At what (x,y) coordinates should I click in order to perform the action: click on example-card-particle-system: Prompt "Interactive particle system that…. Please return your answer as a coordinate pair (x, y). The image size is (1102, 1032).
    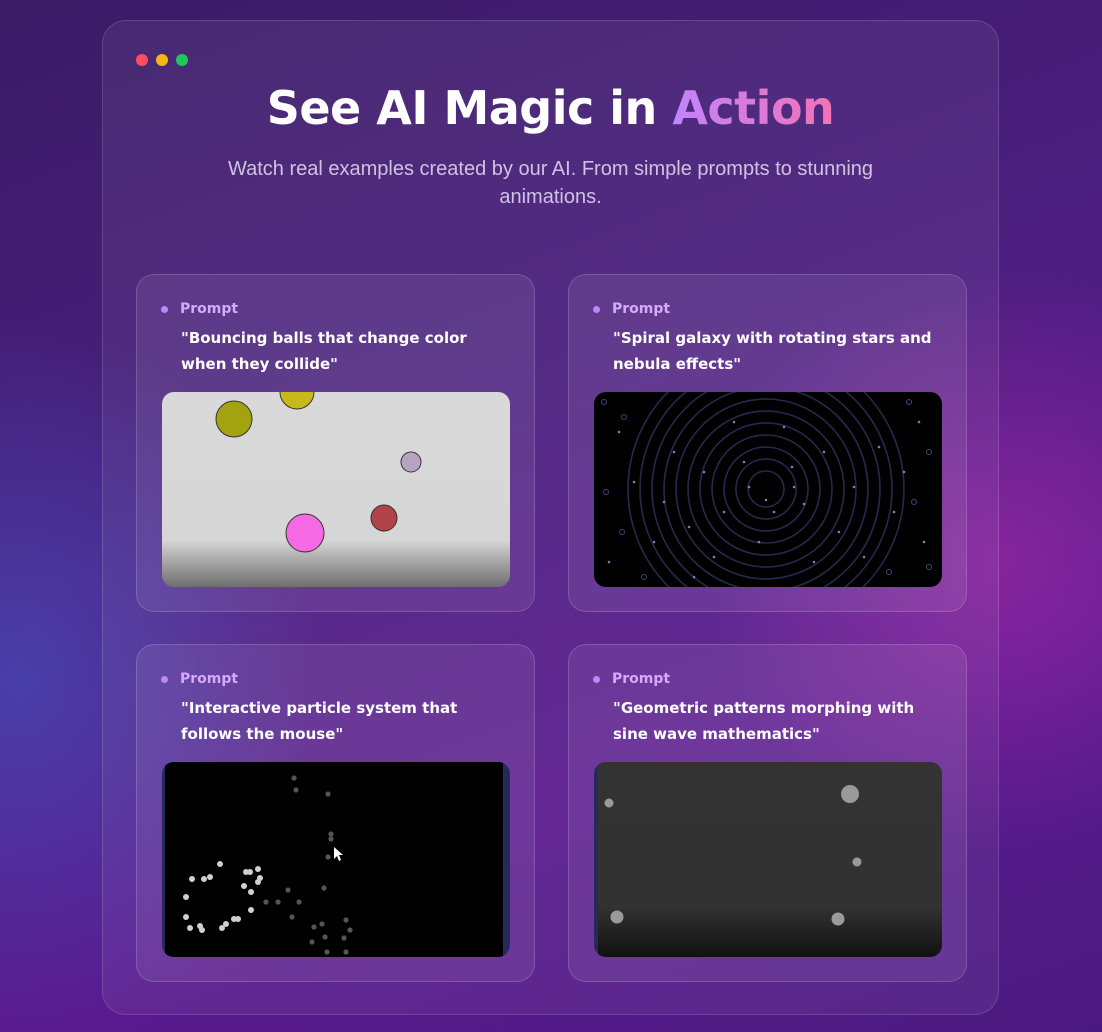
    Looking at the image, I should click on (335, 813).